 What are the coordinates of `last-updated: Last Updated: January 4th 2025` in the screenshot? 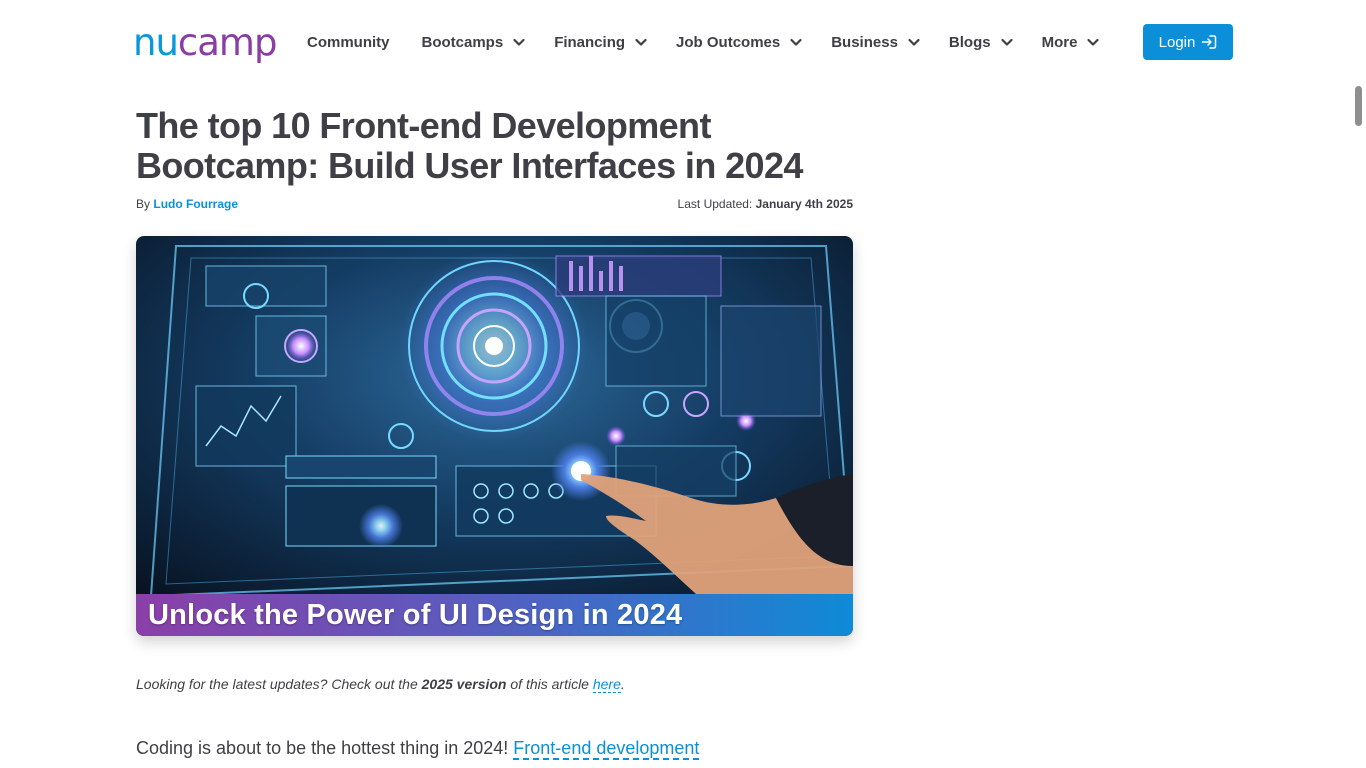 It's located at (765, 204).